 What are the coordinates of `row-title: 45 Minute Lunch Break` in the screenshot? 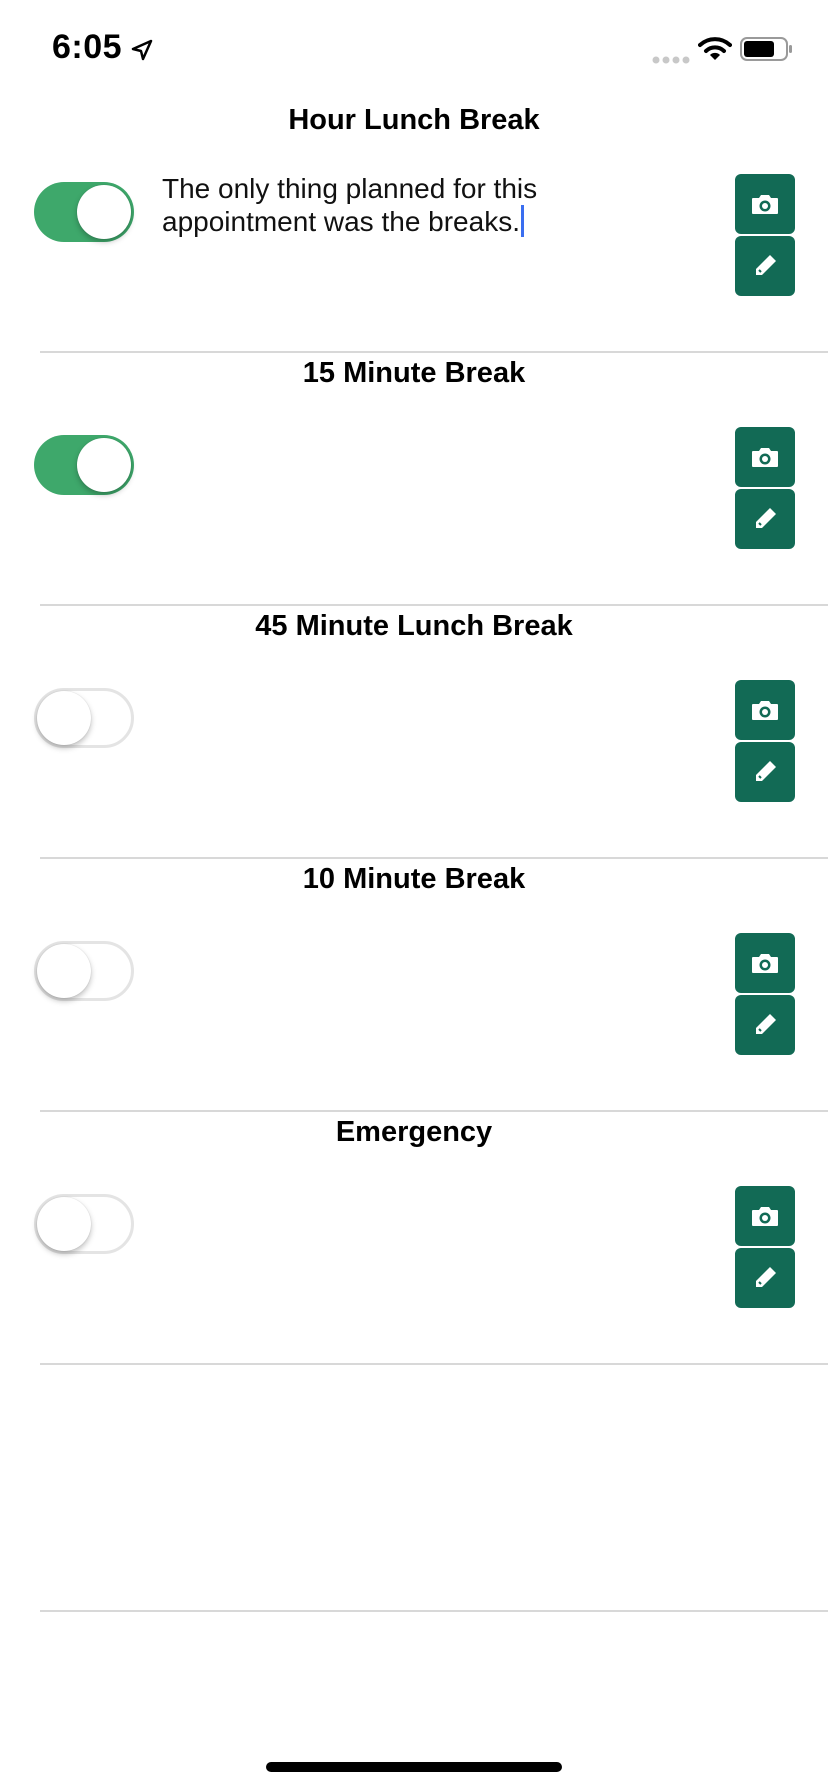 It's located at (414, 626).